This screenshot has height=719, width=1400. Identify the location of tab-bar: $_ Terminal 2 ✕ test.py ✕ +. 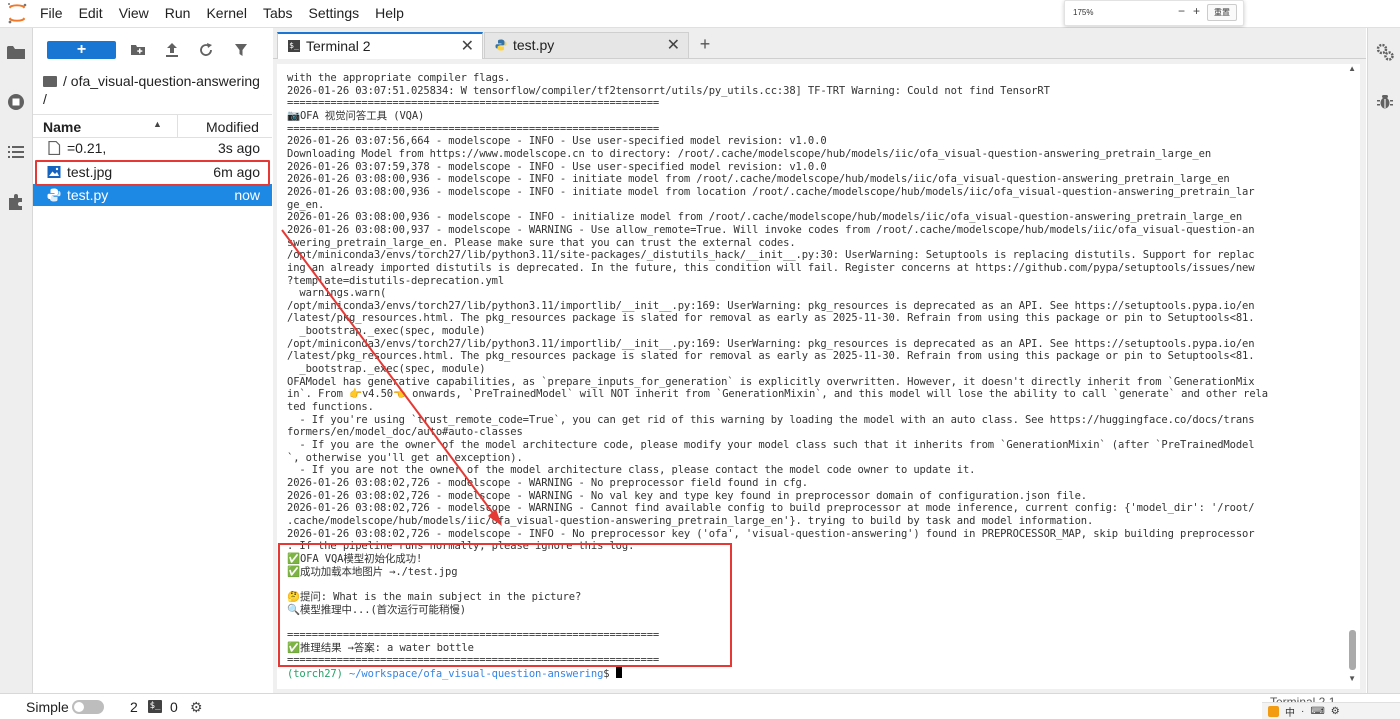
(819, 43).